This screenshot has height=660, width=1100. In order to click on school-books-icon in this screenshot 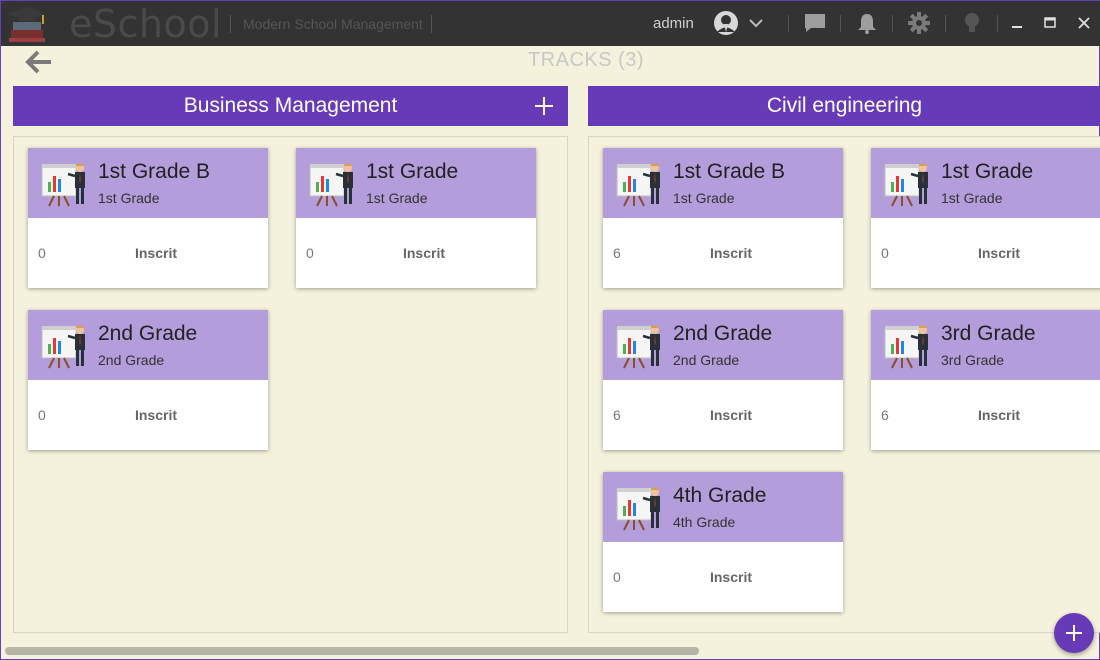, I will do `click(27, 24)`.